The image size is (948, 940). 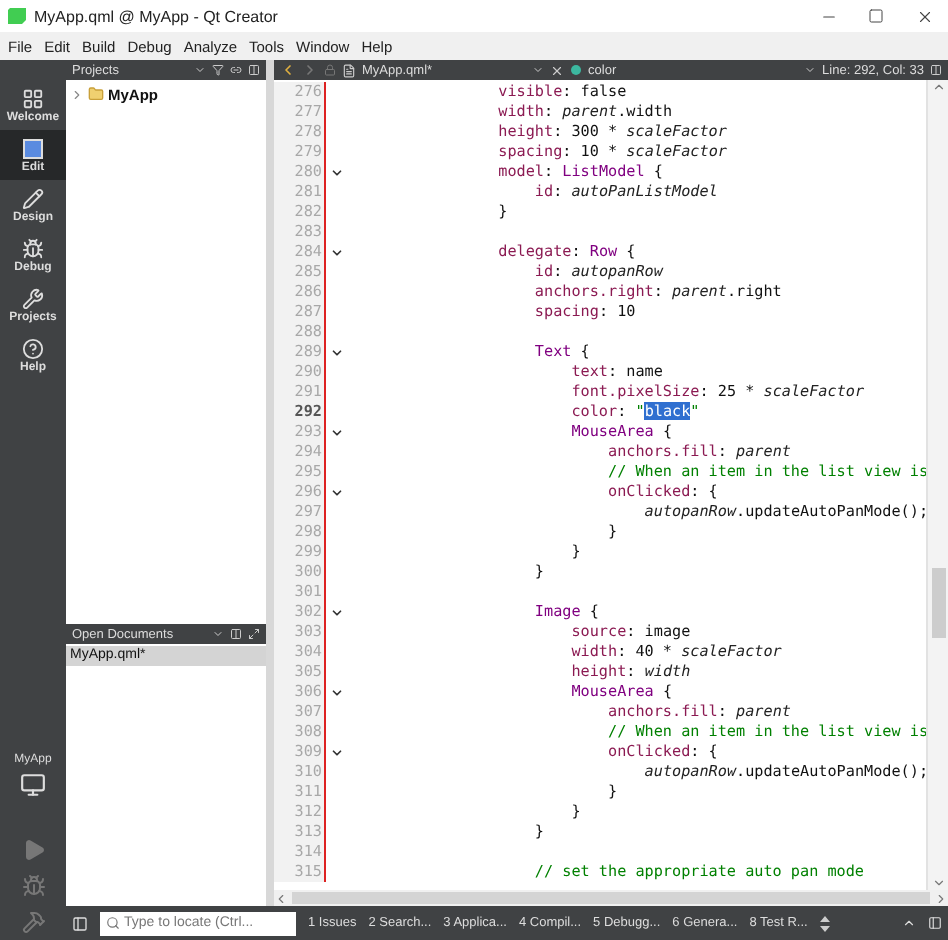 I want to click on scroll-right-icon, so click(x=941, y=898).